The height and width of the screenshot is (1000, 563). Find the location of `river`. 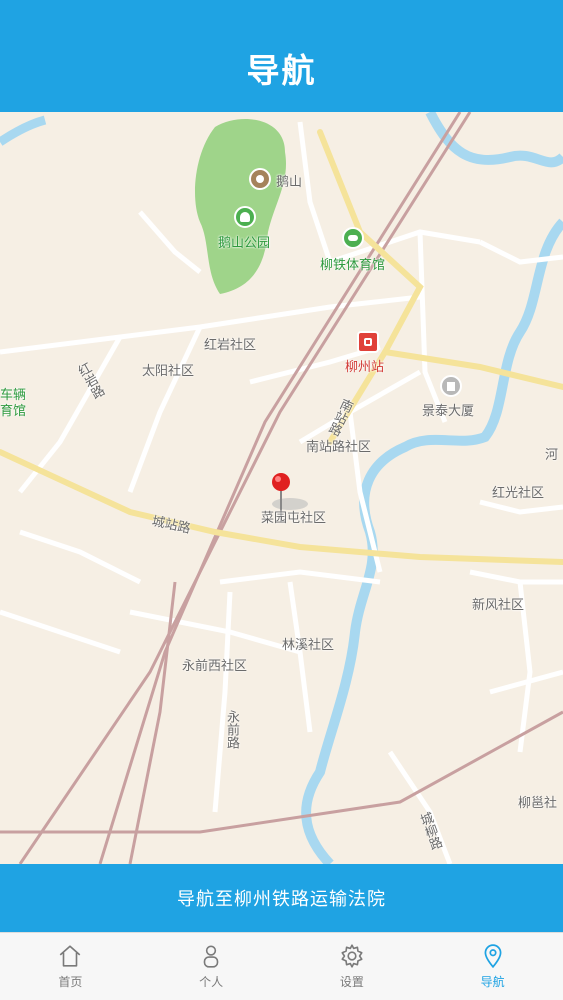

river is located at coordinates (494, 140).